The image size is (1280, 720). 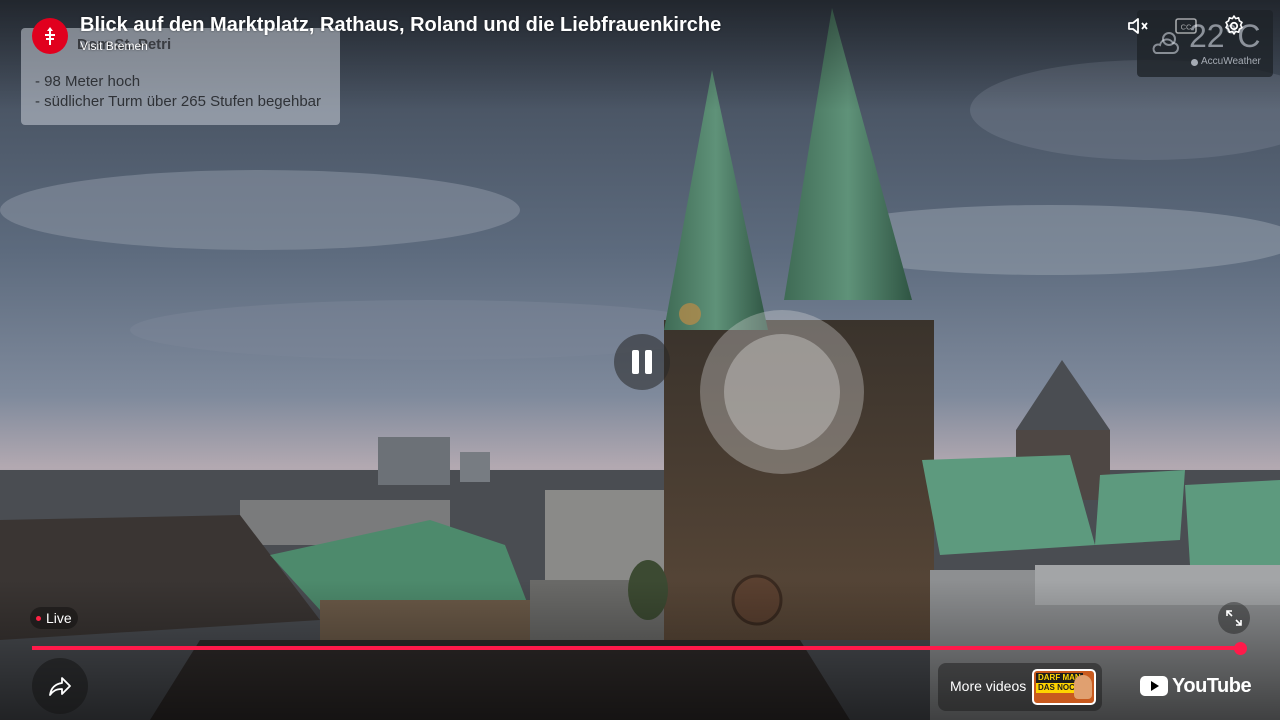 What do you see at coordinates (1240, 648) in the screenshot?
I see `progress-scrubber` at bounding box center [1240, 648].